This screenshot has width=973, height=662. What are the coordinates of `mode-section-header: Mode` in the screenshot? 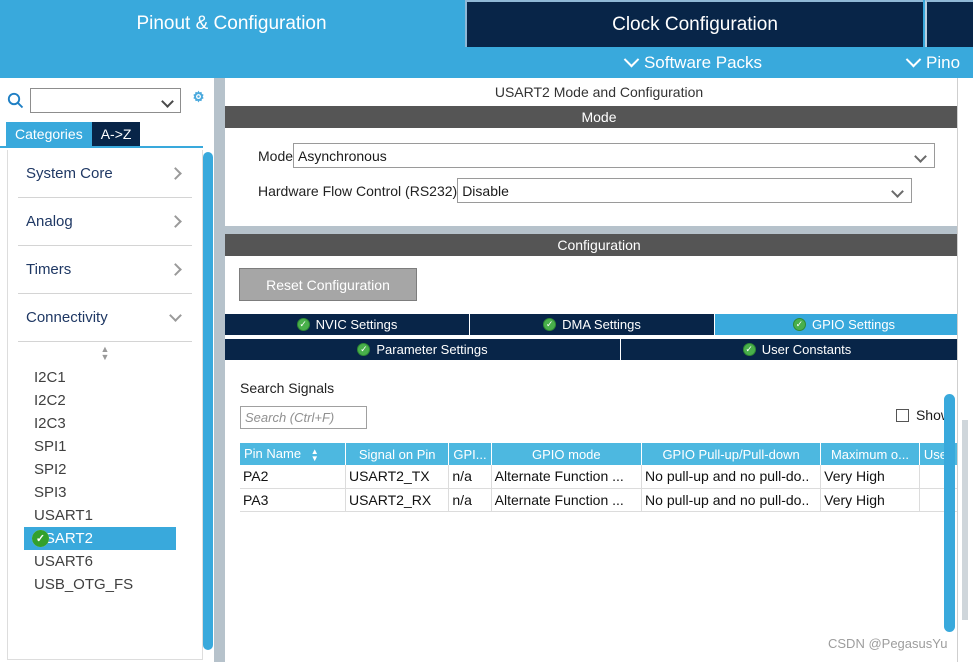 It's located at (599, 117).